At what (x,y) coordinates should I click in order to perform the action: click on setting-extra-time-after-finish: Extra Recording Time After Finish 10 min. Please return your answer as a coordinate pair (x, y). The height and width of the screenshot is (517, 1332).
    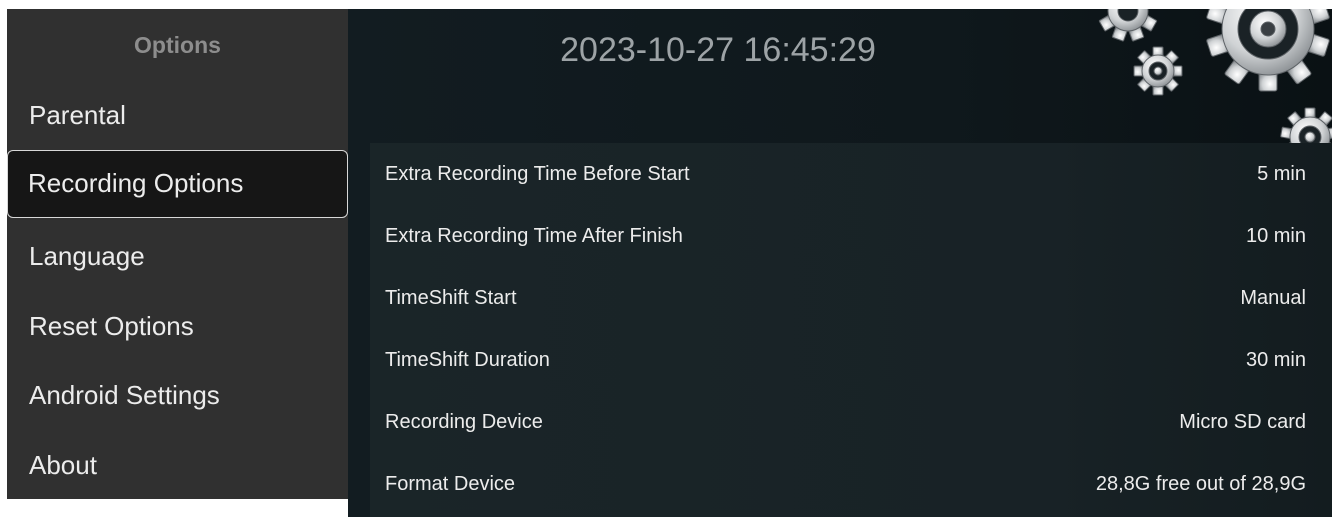
    Looking at the image, I should click on (851, 236).